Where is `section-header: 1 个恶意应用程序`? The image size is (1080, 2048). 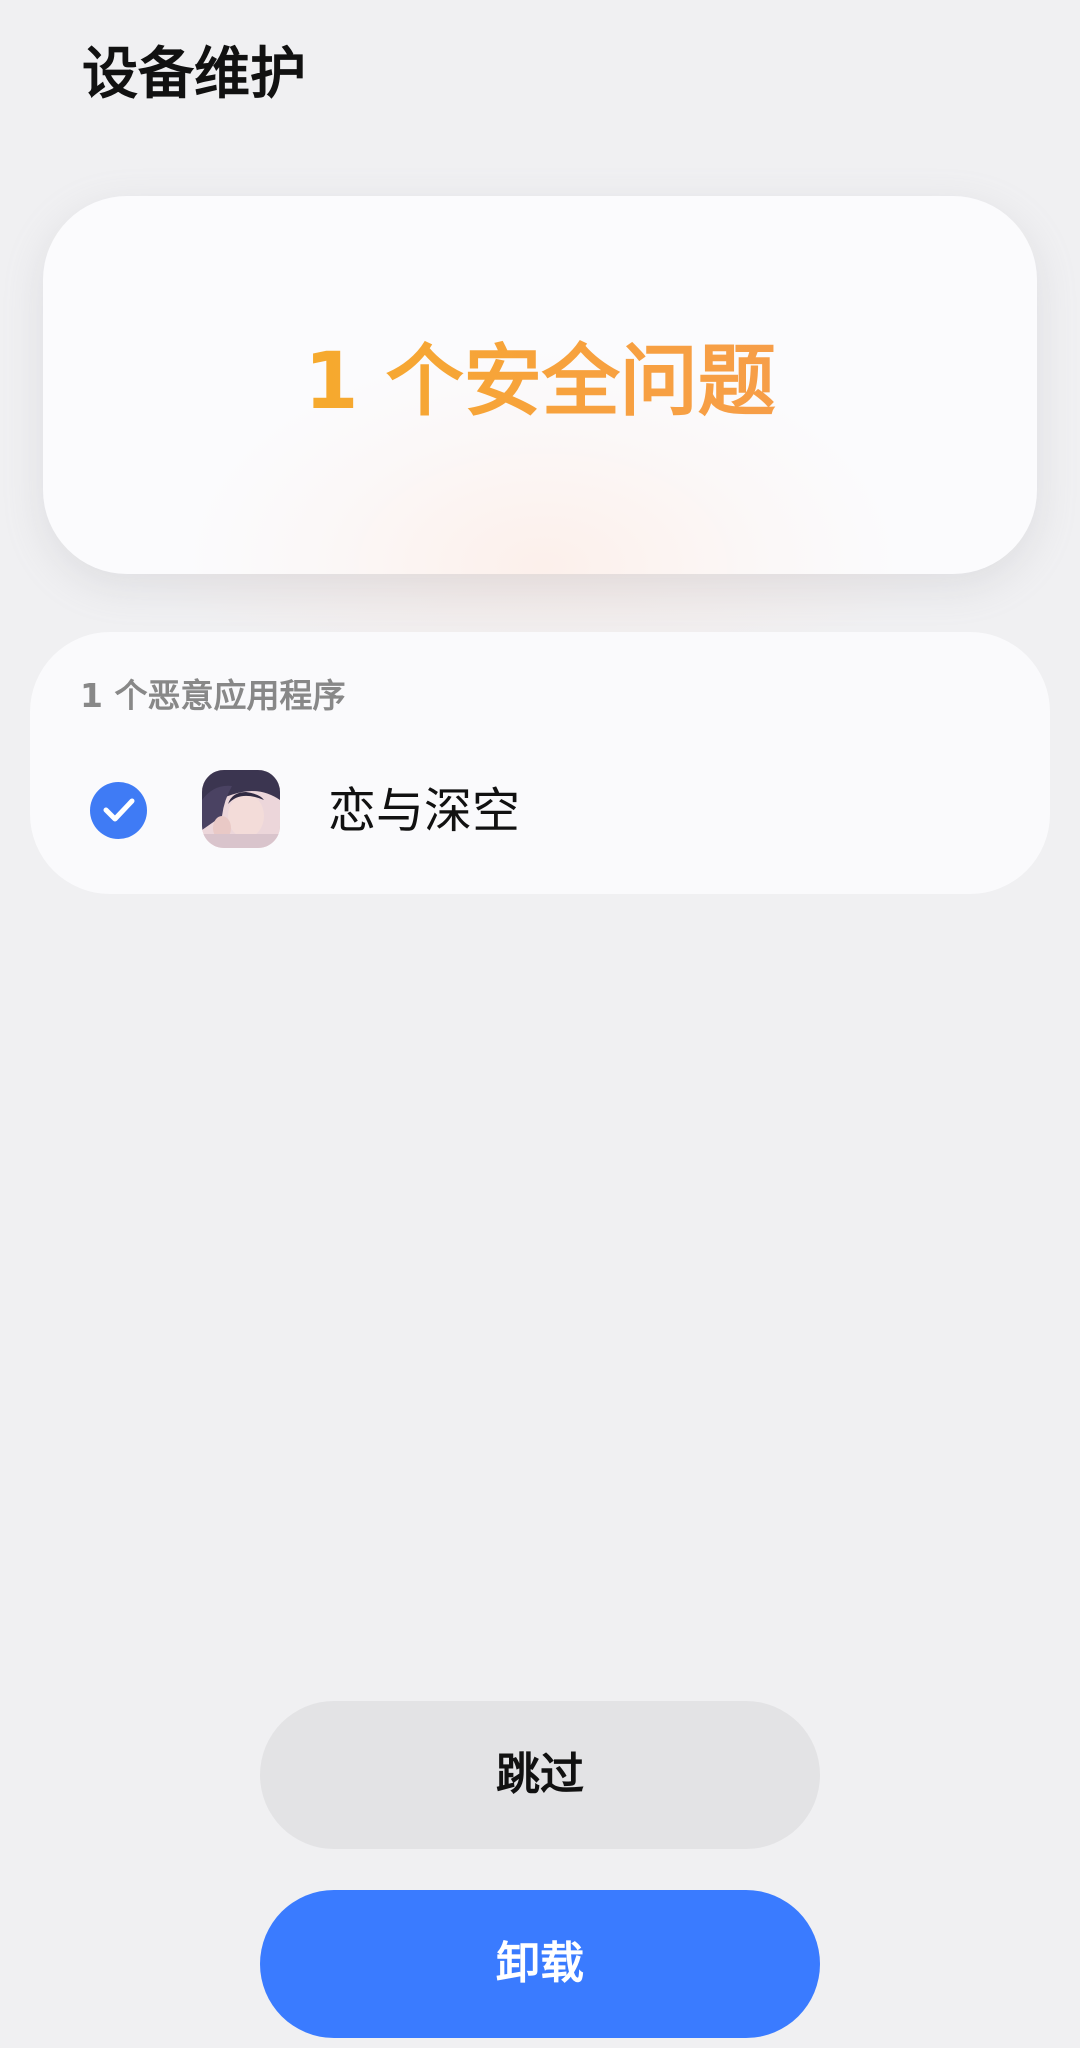
section-header: 1 个恶意应用程序 is located at coordinates (213, 695).